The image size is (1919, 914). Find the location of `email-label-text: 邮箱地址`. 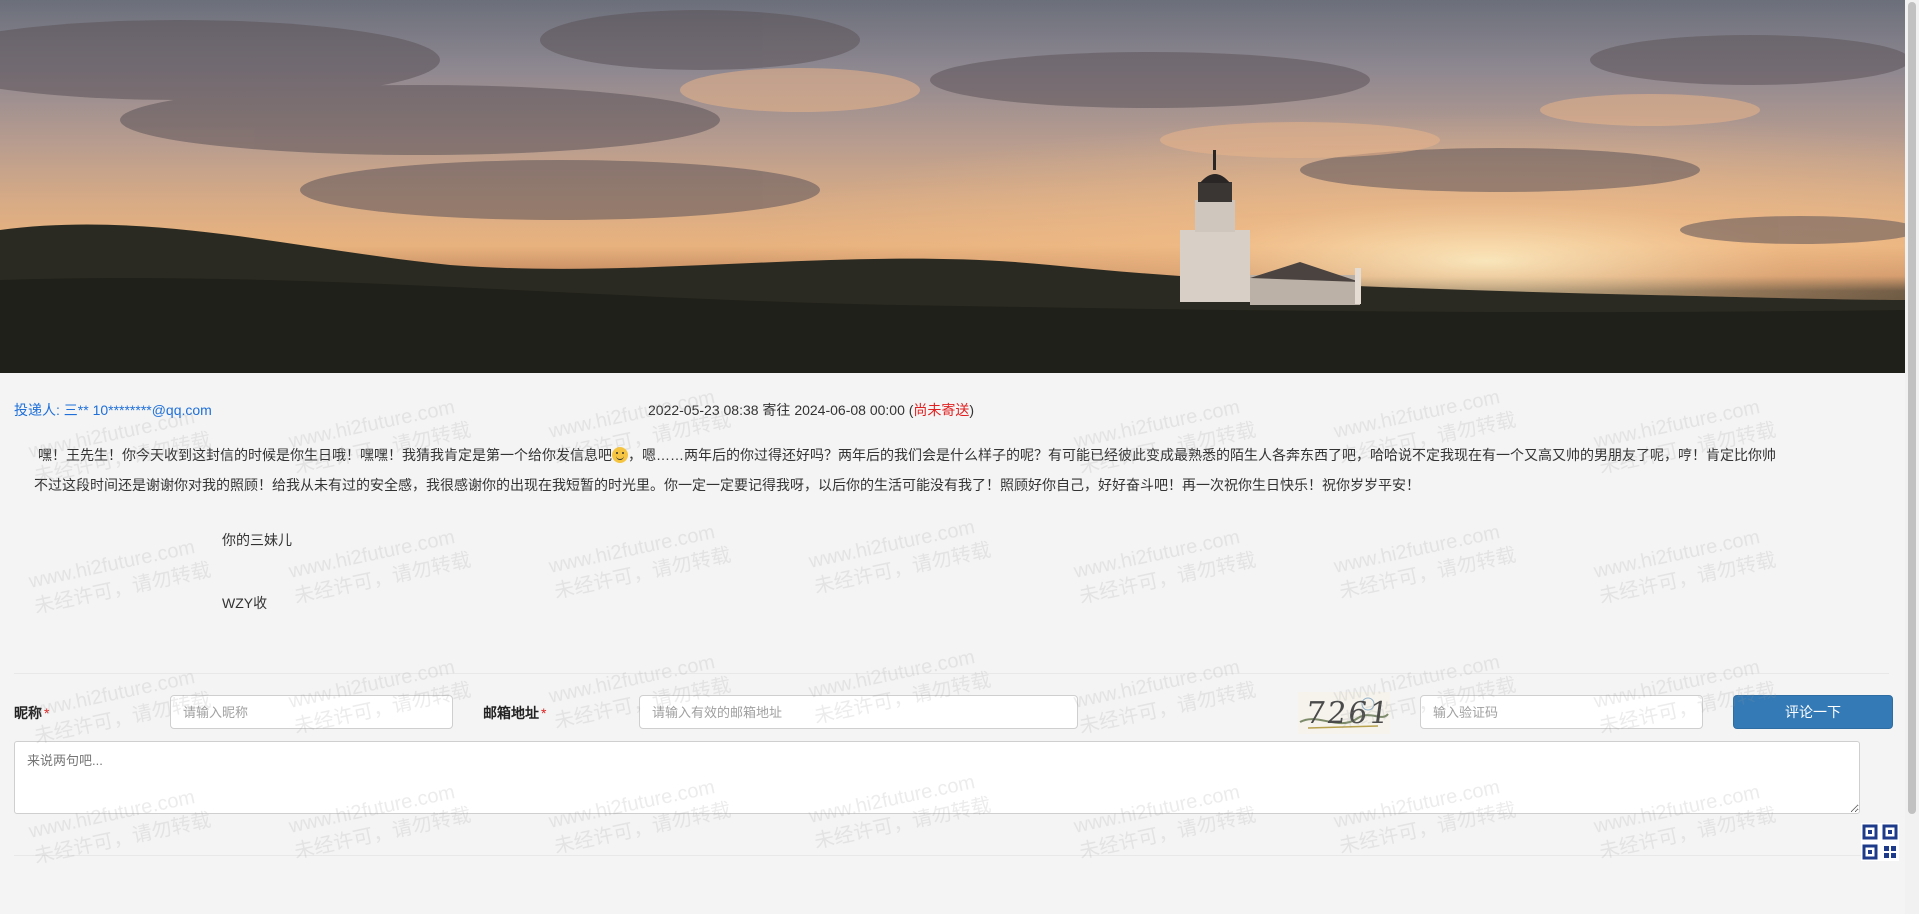

email-label-text: 邮箱地址 is located at coordinates (511, 713).